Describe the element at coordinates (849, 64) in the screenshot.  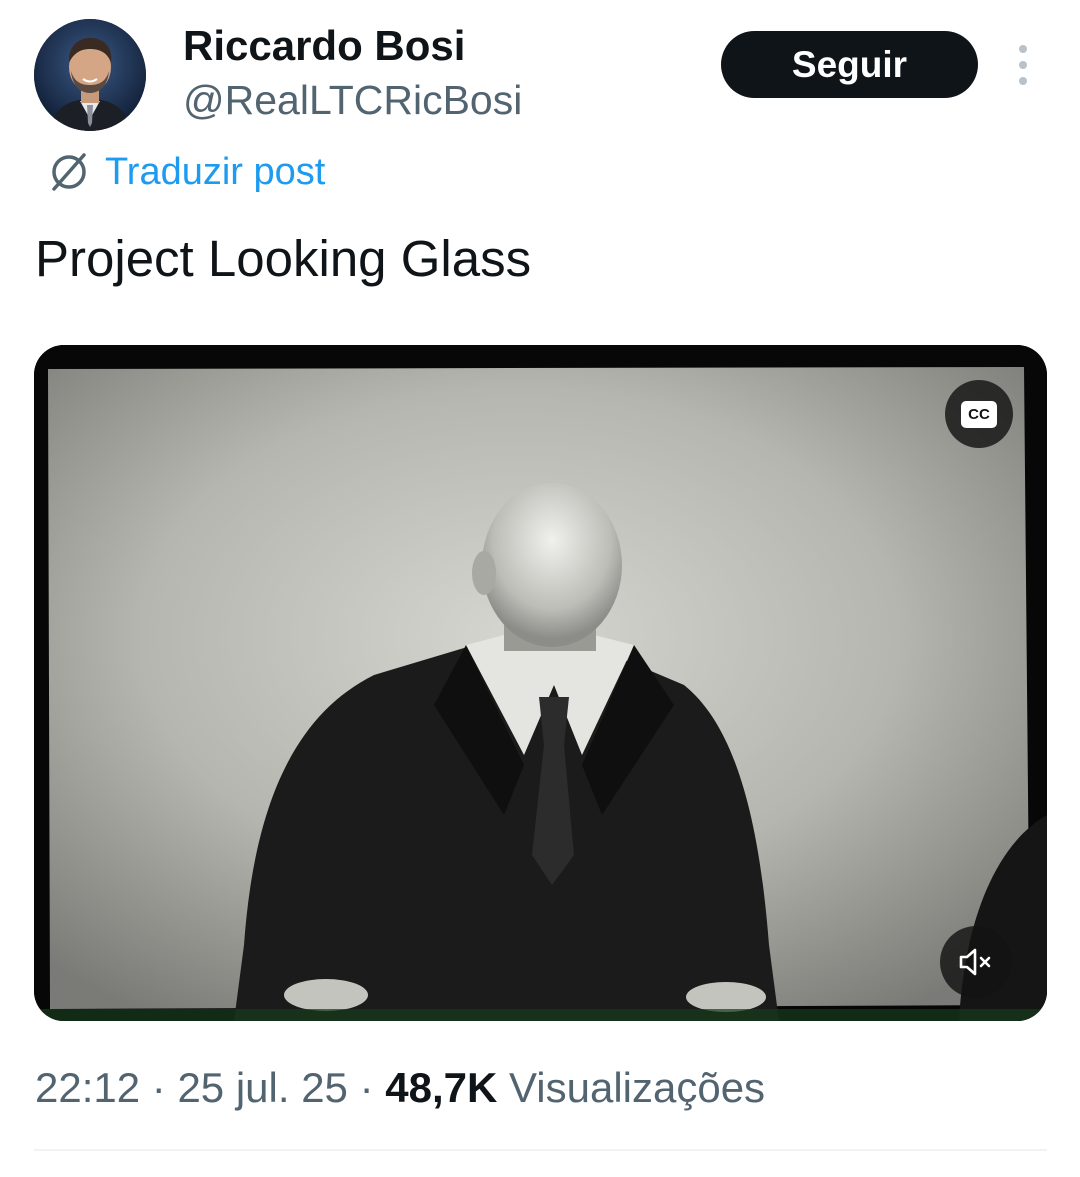
I see `follow-button: Seguir` at that location.